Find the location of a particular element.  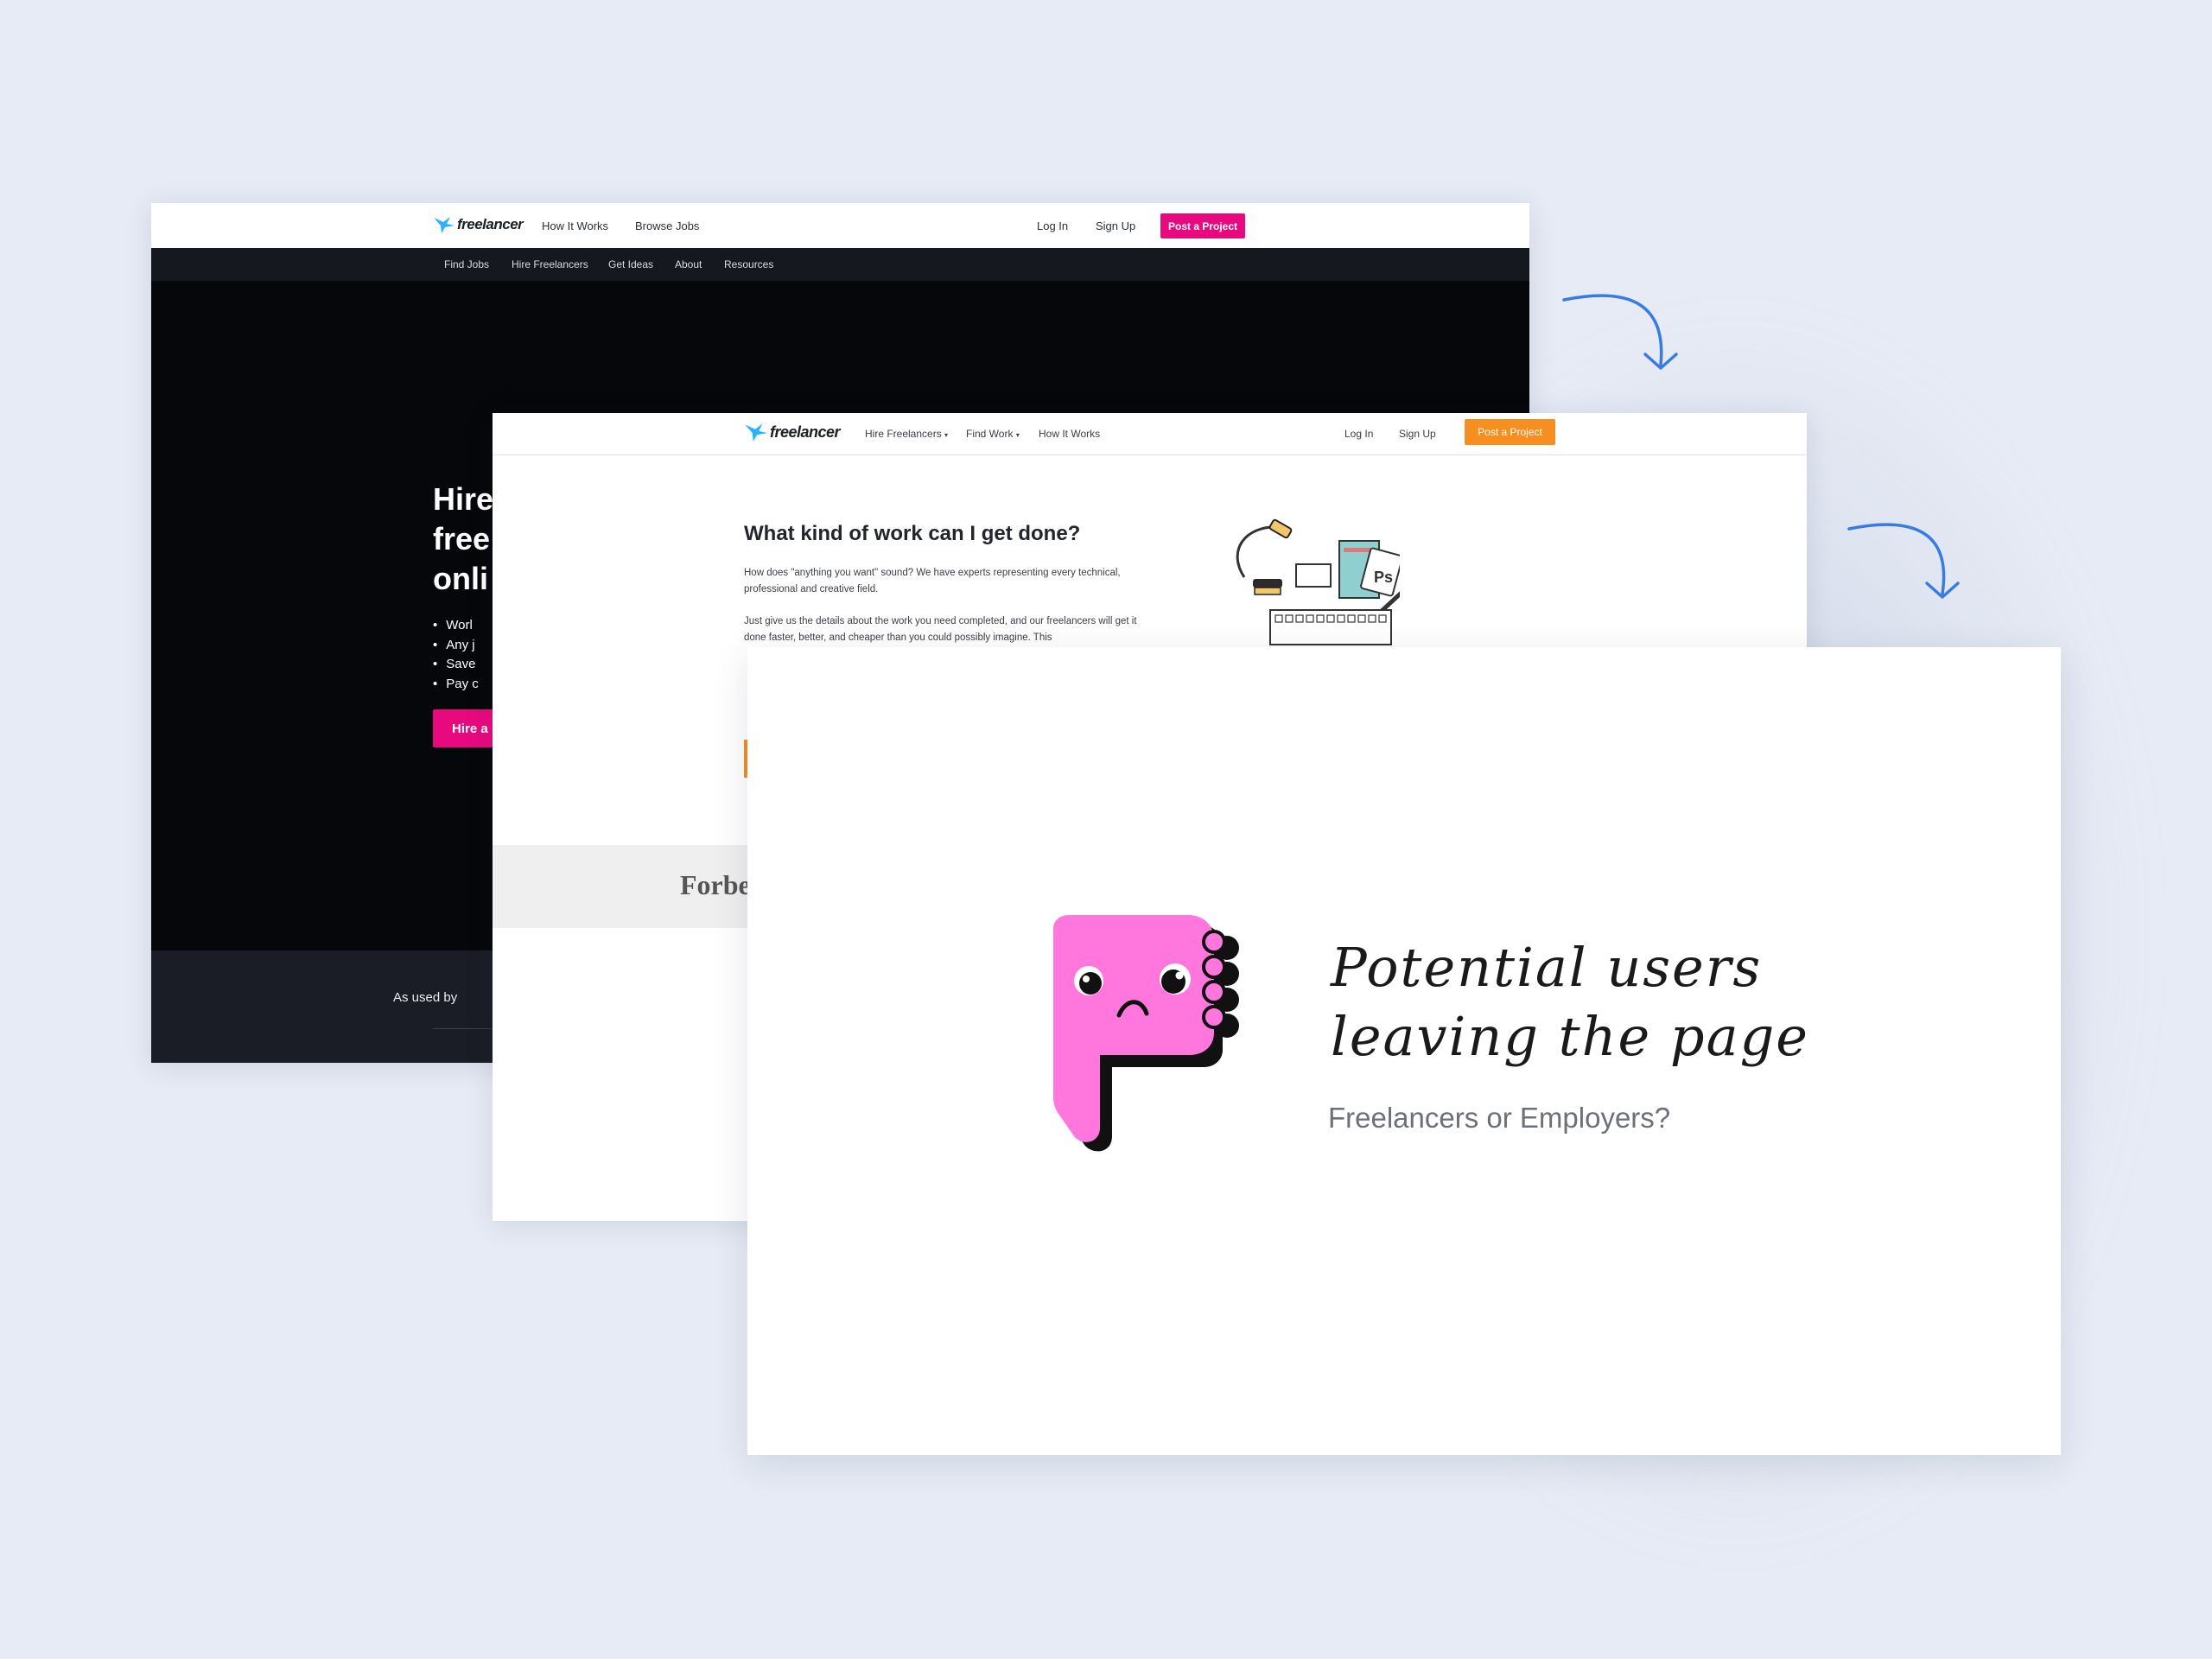

subnav-find-jobs: Find Jobs is located at coordinates (466, 264).